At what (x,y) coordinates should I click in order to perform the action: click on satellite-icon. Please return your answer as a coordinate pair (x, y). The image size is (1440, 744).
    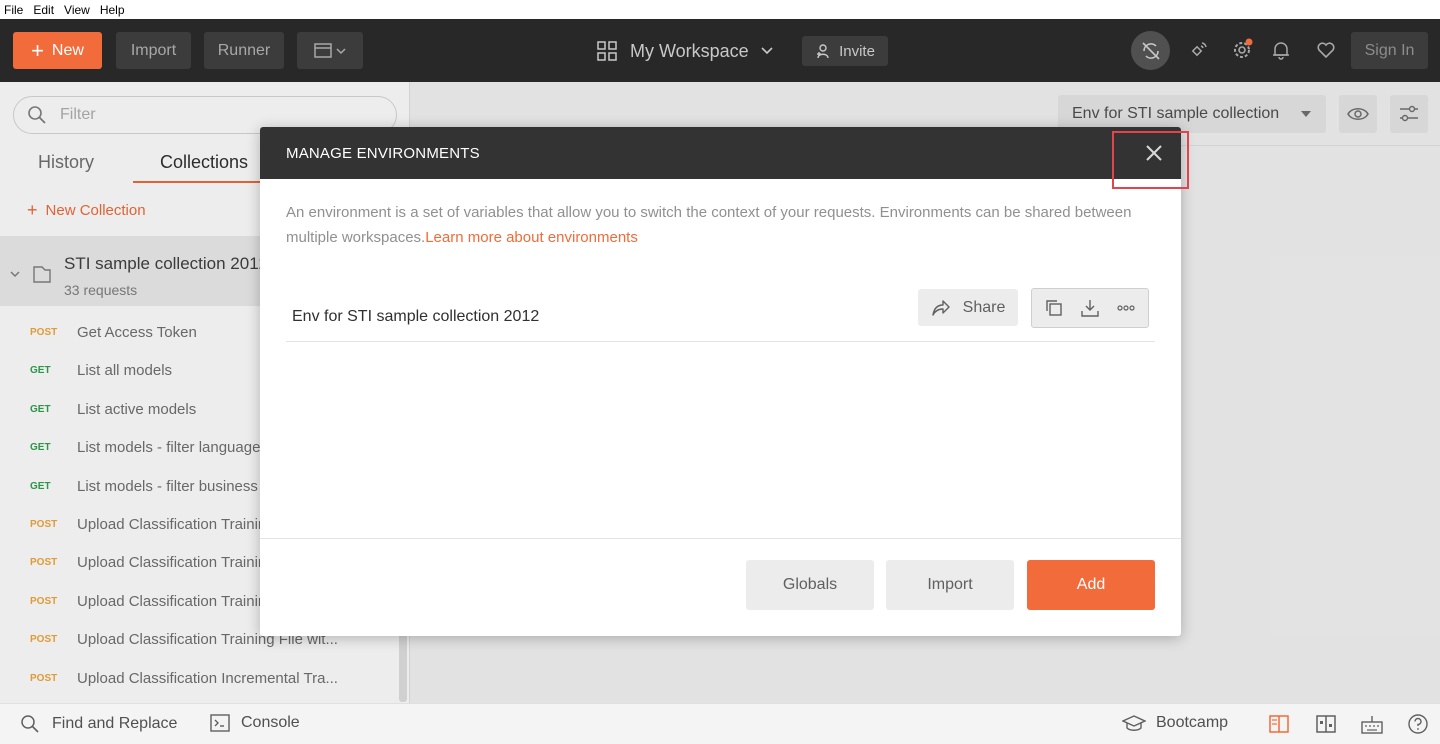
    Looking at the image, I should click on (1199, 49).